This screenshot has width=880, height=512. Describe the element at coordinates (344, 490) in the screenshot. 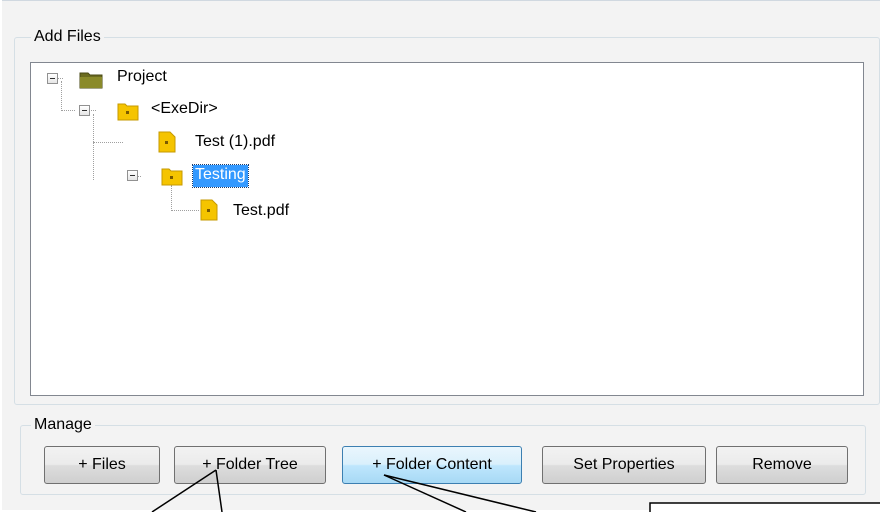

I see `callout-lines` at that location.